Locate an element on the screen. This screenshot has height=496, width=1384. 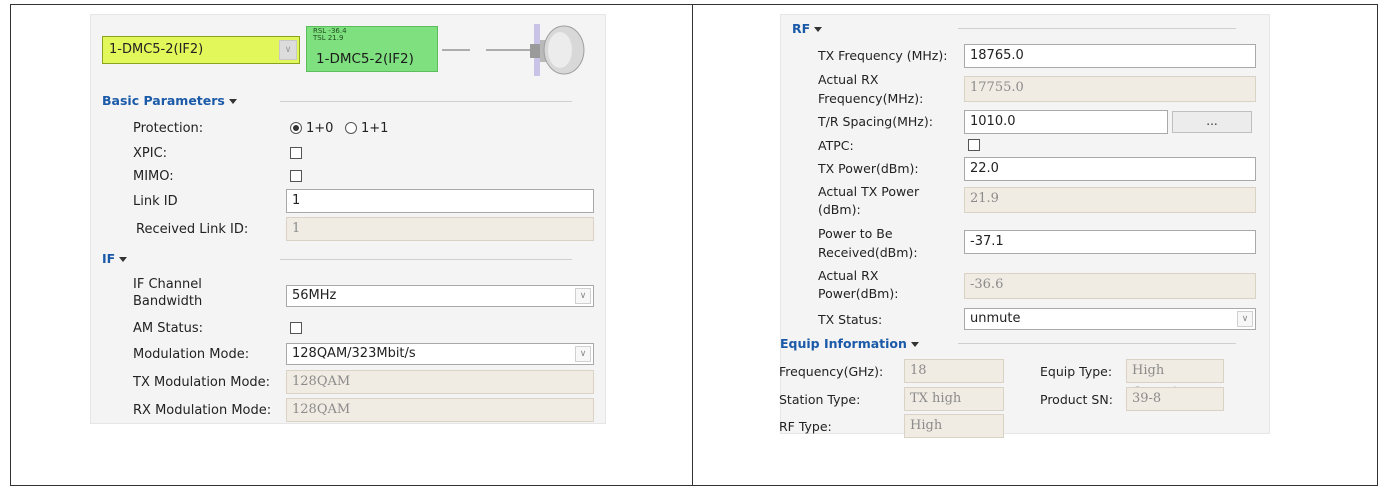
tx-power-label: TX Power(dBm): is located at coordinates (868, 168).